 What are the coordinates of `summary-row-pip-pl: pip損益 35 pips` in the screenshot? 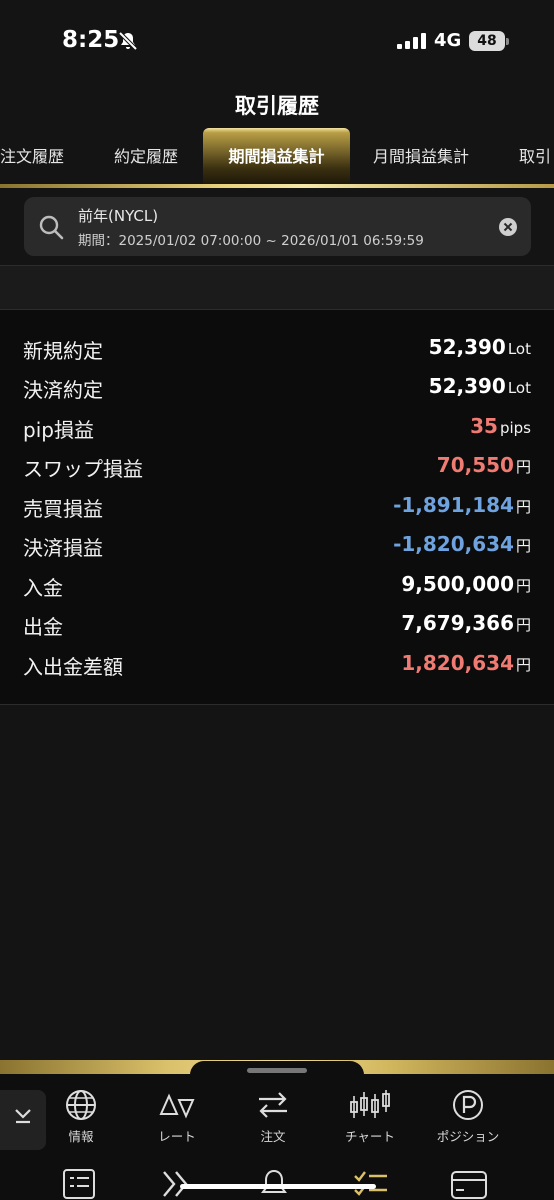 It's located at (277, 429).